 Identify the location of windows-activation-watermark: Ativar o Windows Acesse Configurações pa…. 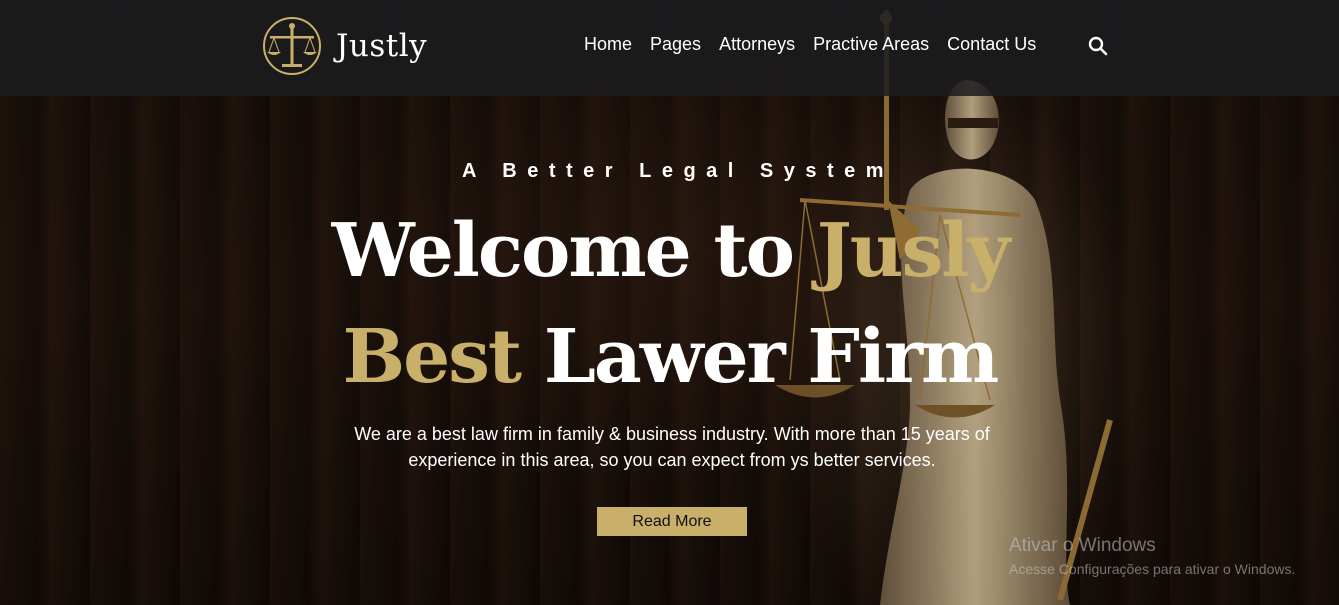
(1152, 556).